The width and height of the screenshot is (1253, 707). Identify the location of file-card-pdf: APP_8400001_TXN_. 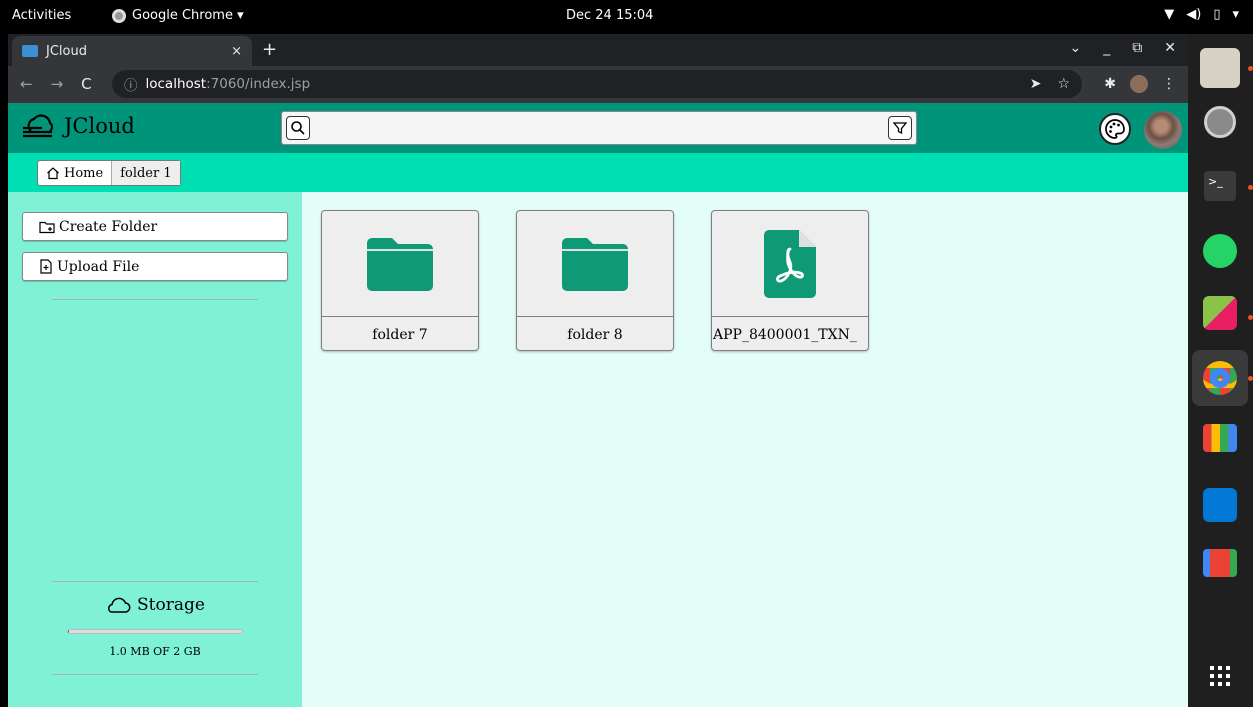
(790, 280).